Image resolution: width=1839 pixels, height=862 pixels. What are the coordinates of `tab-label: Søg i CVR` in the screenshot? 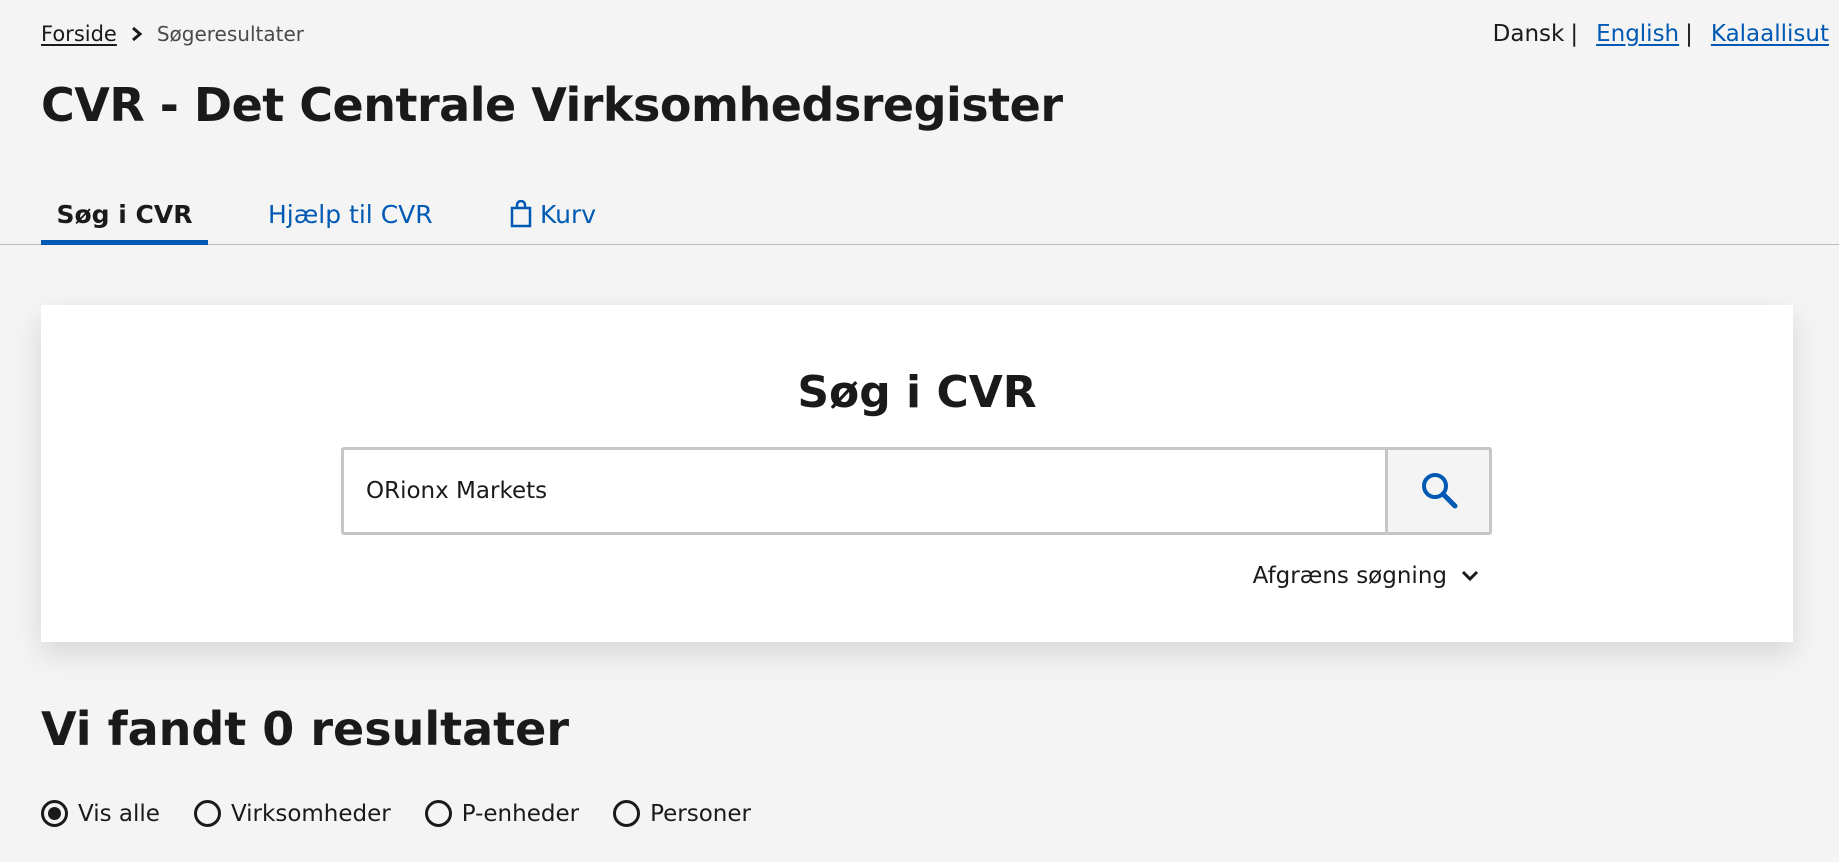 It's located at (124, 214).